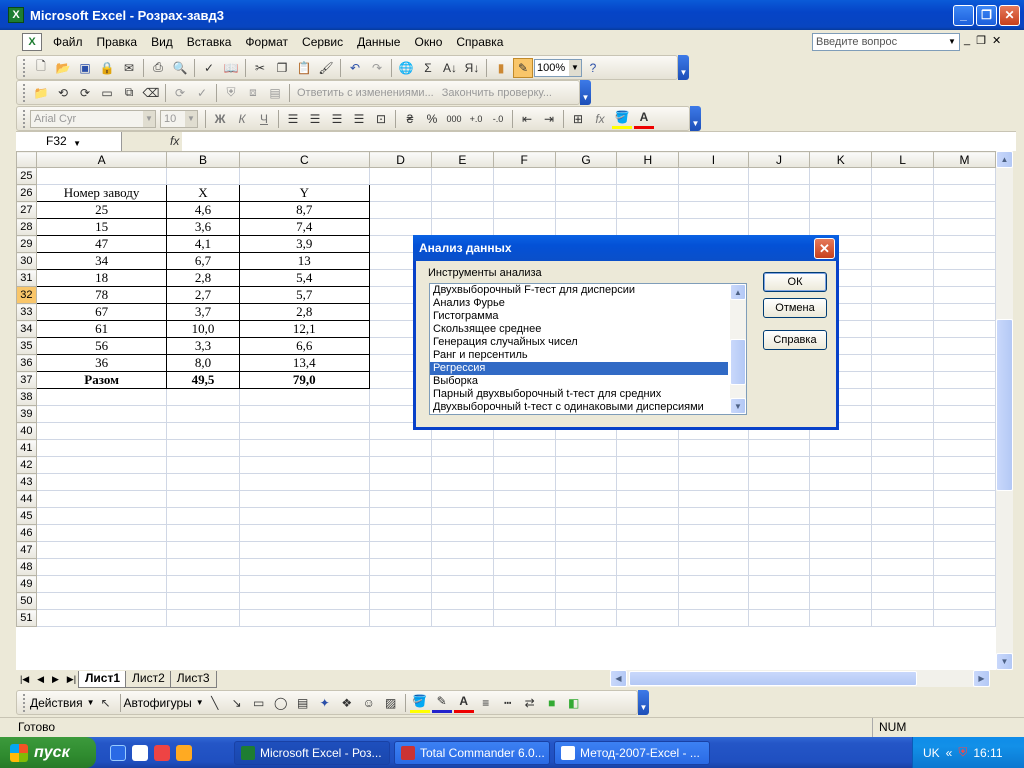 The image size is (1024, 768). Describe the element at coordinates (406, 68) in the screenshot. I see `hyperlink-icon: 🌐` at that location.